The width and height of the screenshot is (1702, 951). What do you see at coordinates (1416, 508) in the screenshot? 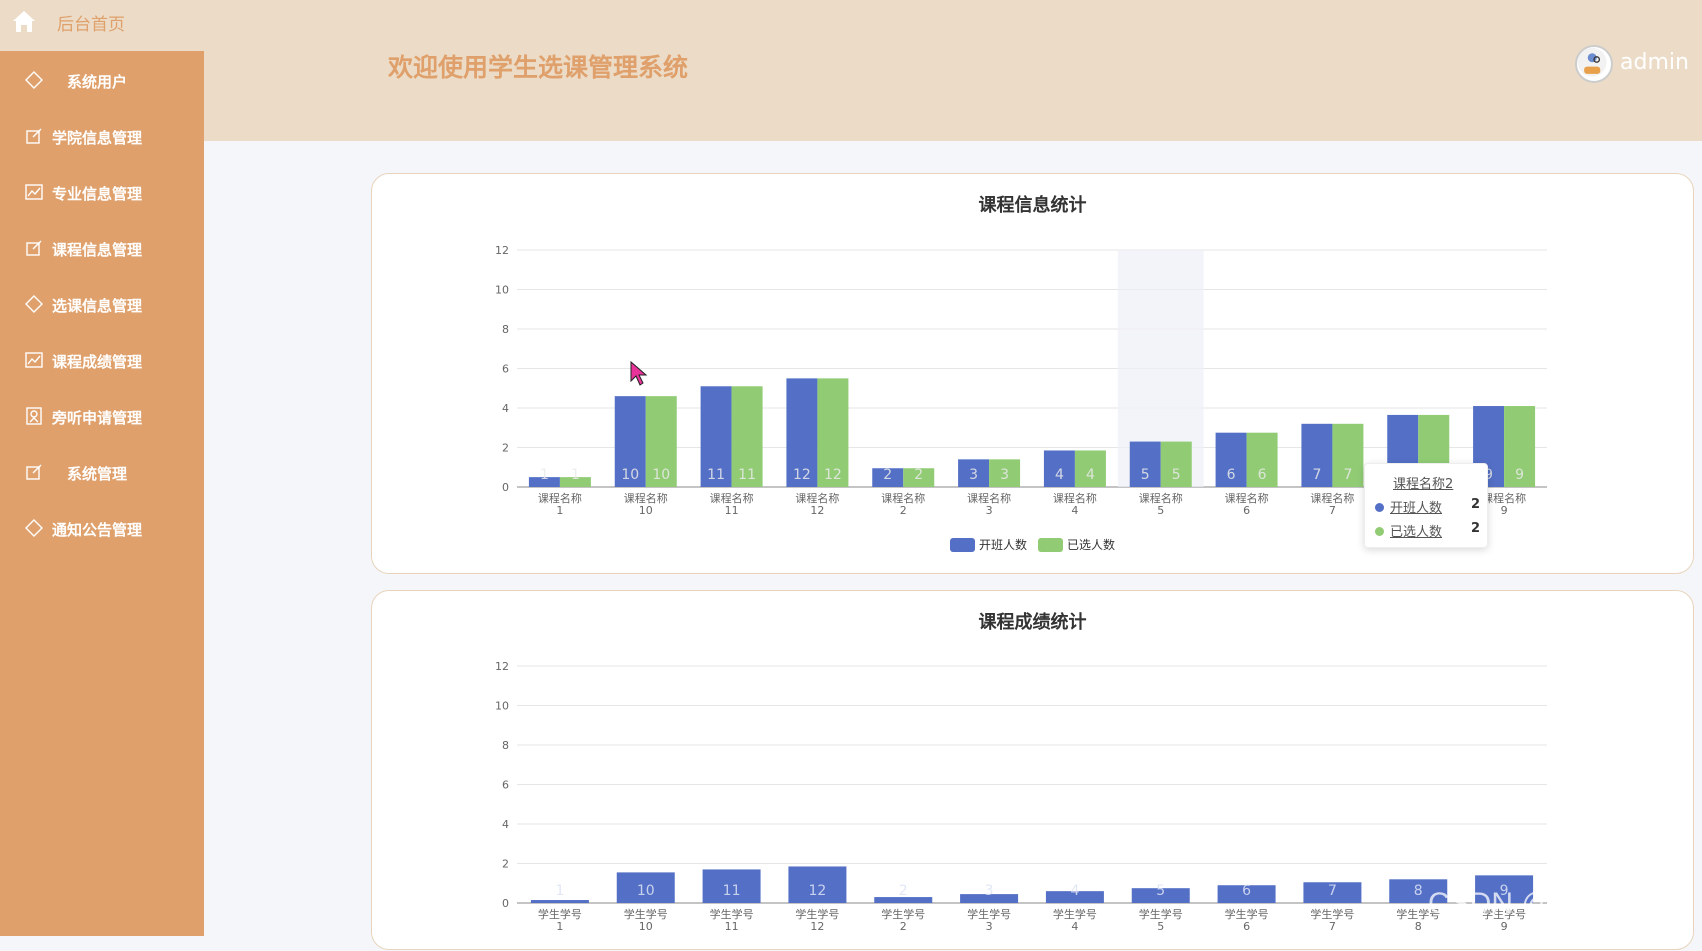
I see `tooltip-series-name: 开班人数` at bounding box center [1416, 508].